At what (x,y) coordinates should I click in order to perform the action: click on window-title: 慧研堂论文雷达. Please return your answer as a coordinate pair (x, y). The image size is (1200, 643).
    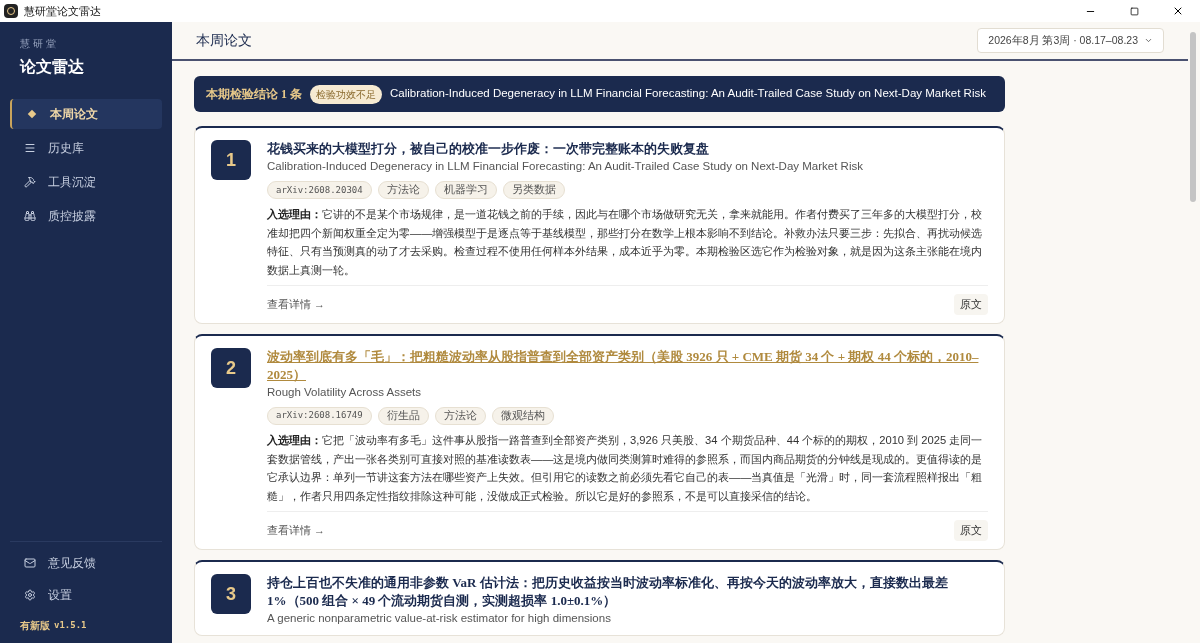
    Looking at the image, I should click on (62, 11).